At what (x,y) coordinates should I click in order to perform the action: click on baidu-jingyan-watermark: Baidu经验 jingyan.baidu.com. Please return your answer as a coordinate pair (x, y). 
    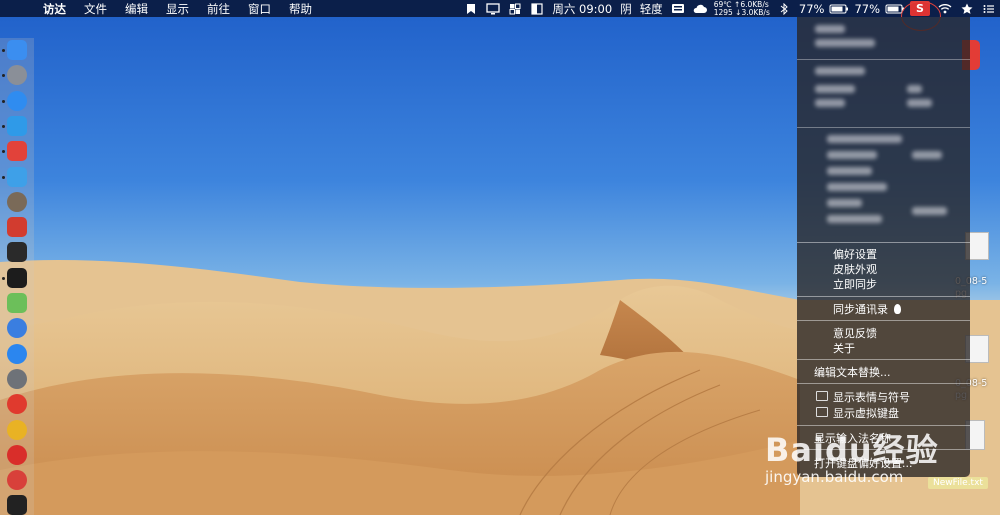
    Looking at the image, I should click on (855, 460).